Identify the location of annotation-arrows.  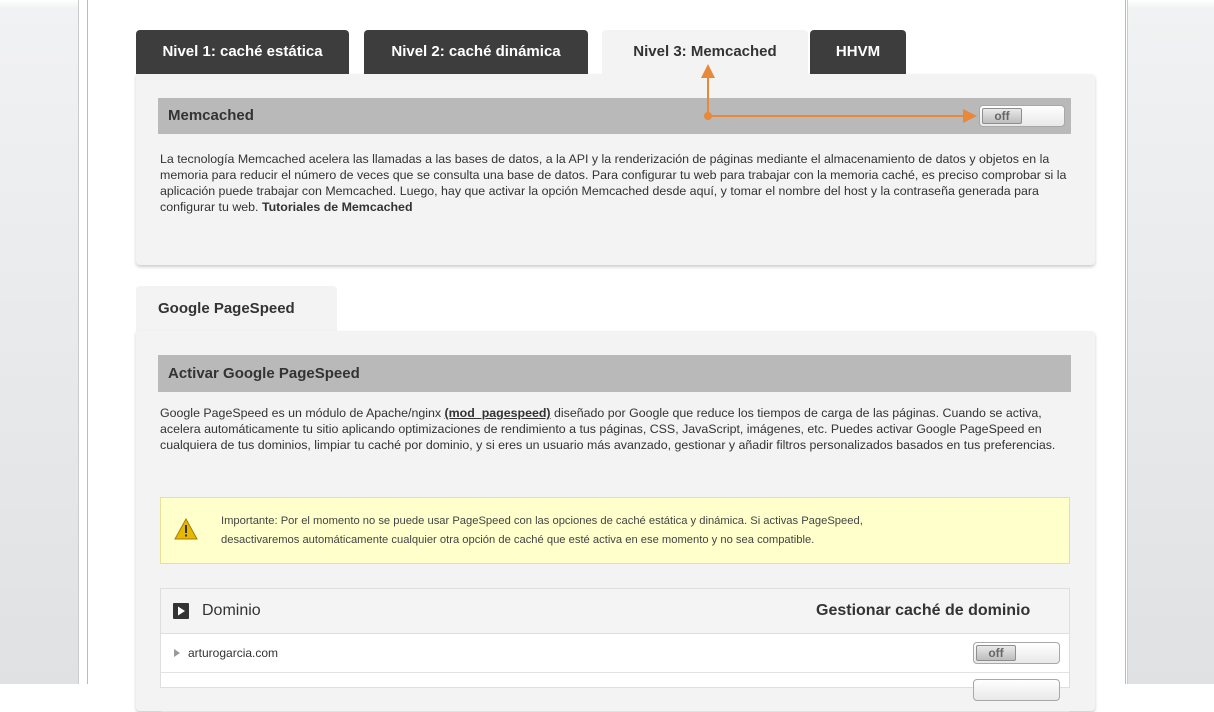
(839, 93).